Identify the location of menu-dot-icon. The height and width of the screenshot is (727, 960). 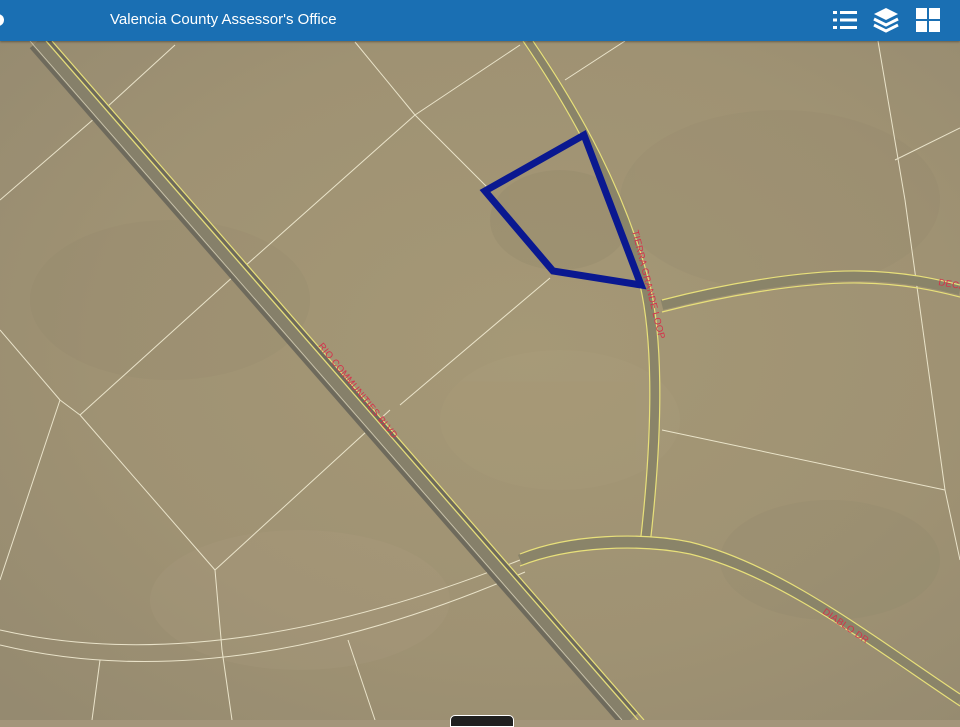
(2, 20).